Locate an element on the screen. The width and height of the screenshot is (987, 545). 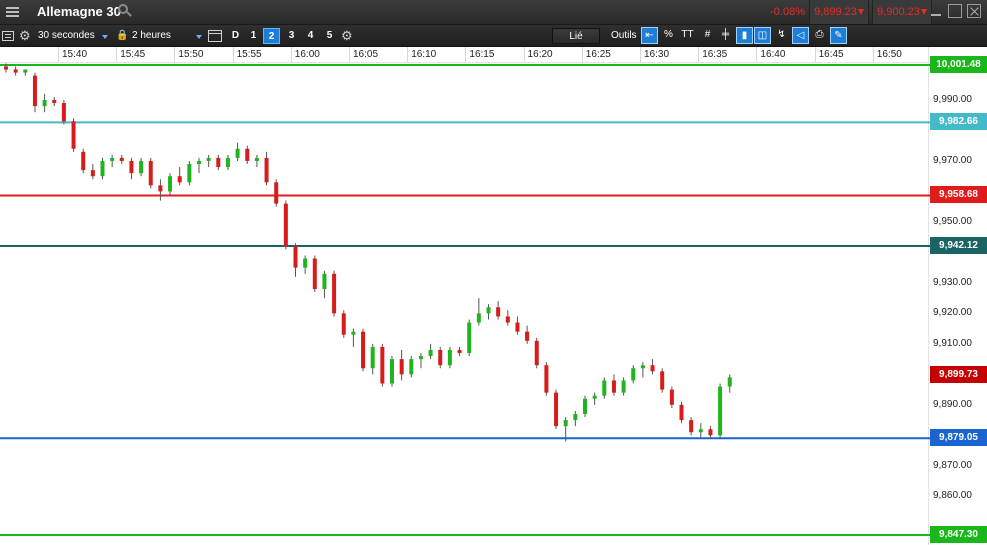
page-button-2: 2 is located at coordinates (271, 36).